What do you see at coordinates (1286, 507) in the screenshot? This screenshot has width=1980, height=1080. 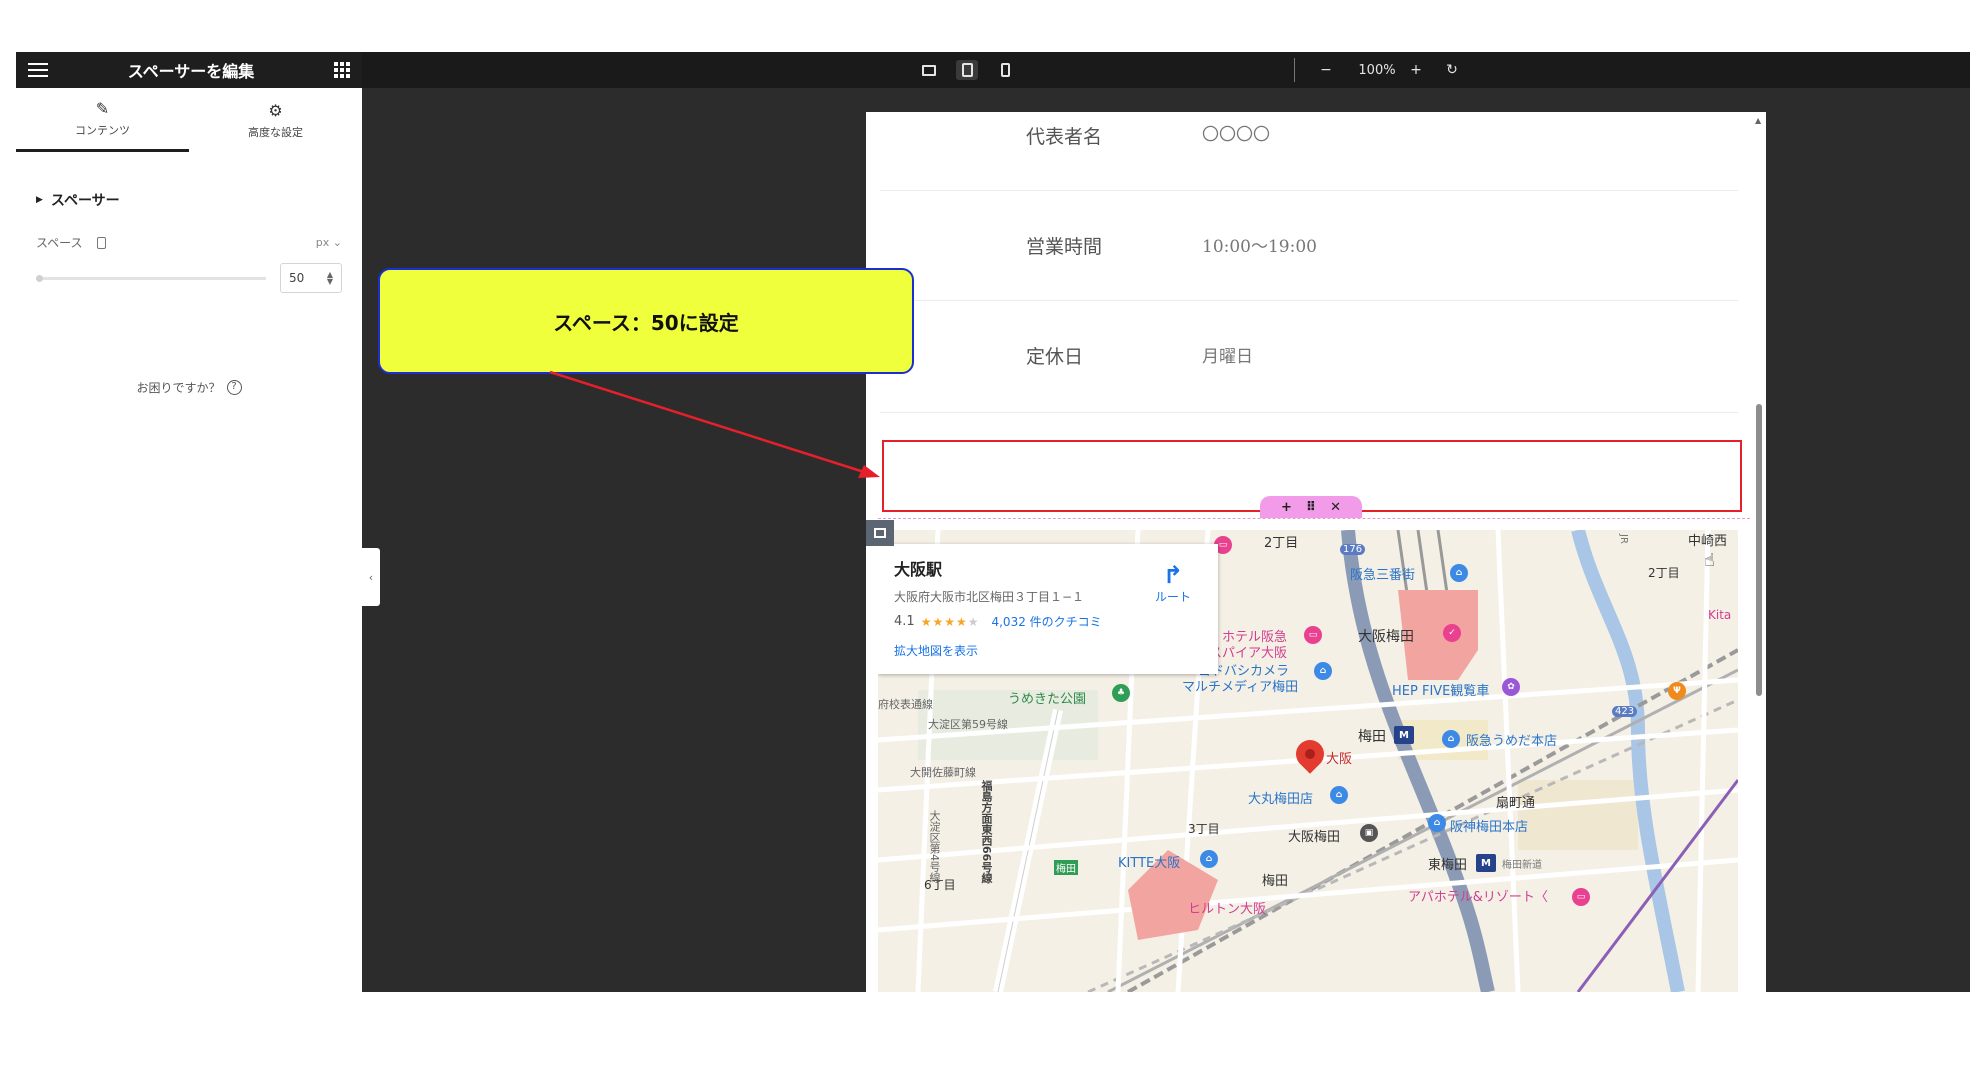 I see `add-element-icon: +` at bounding box center [1286, 507].